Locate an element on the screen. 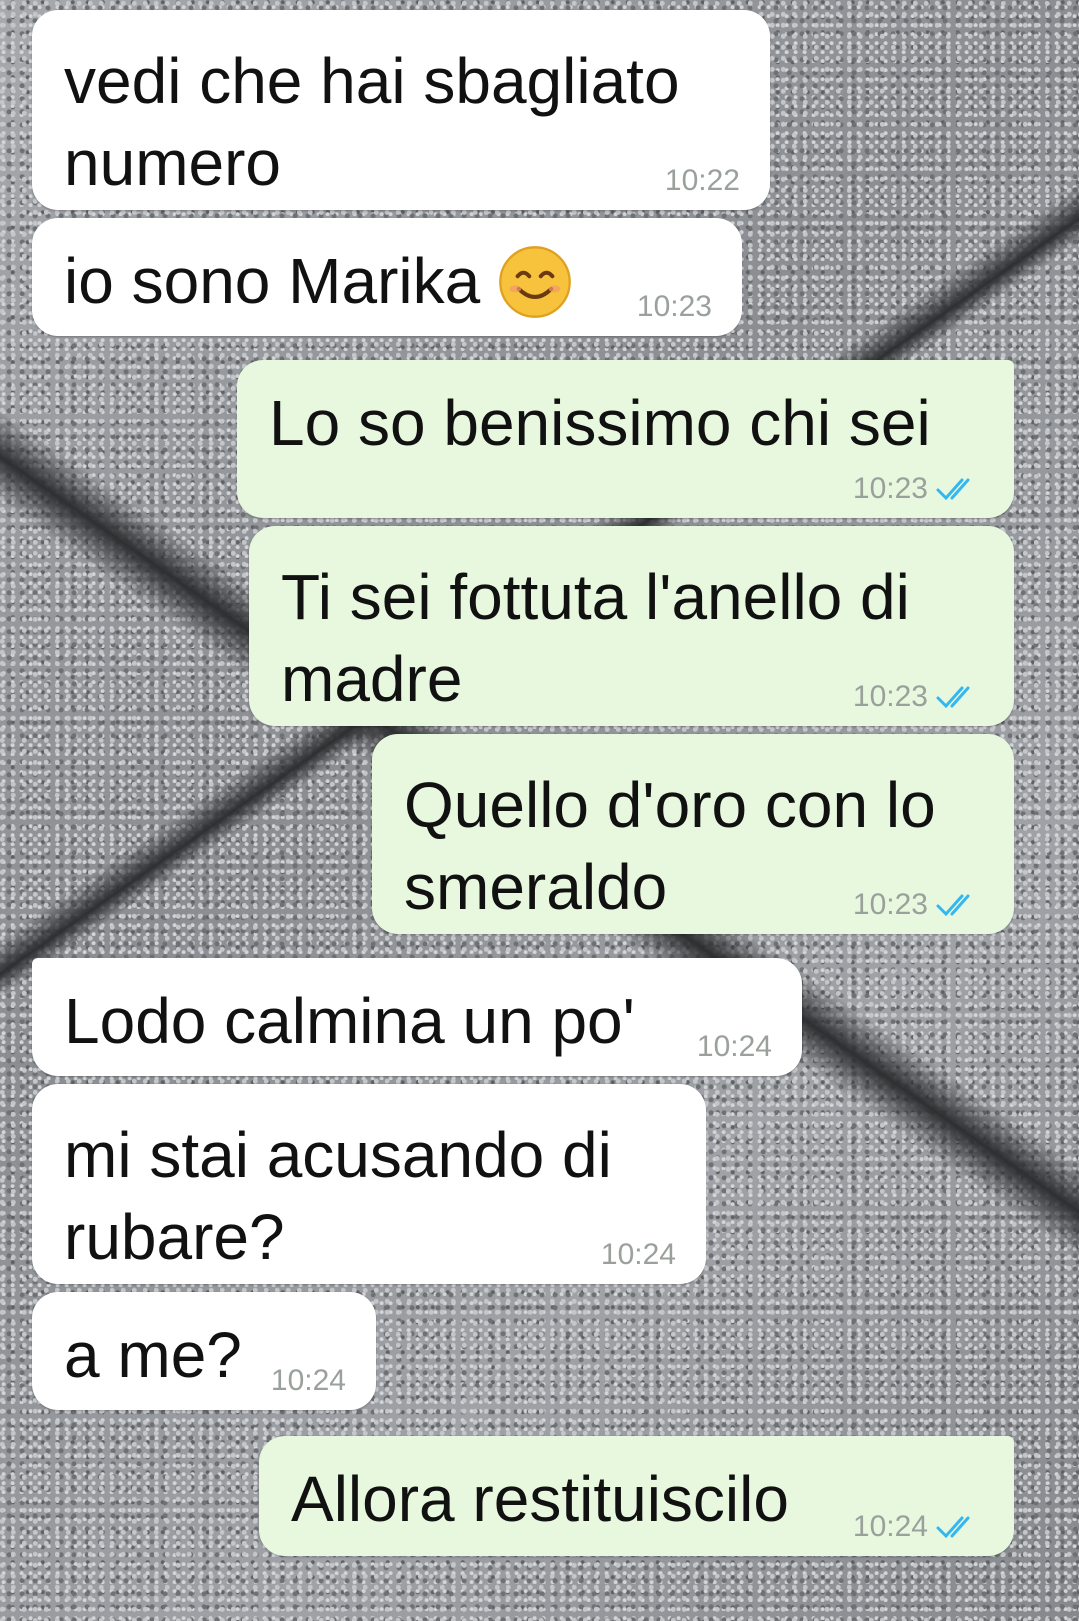 The image size is (1079, 1621). outgoing-message: Allora restituiscilo 10:24 is located at coordinates (636, 1496).